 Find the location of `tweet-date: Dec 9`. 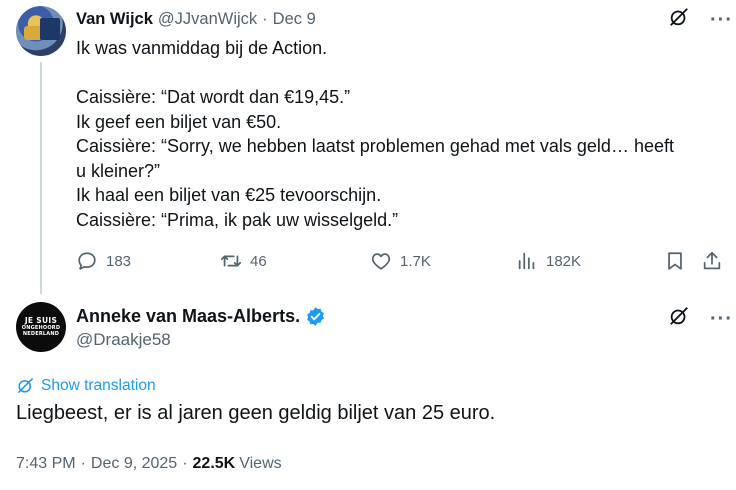

tweet-date: Dec 9 is located at coordinates (294, 19).